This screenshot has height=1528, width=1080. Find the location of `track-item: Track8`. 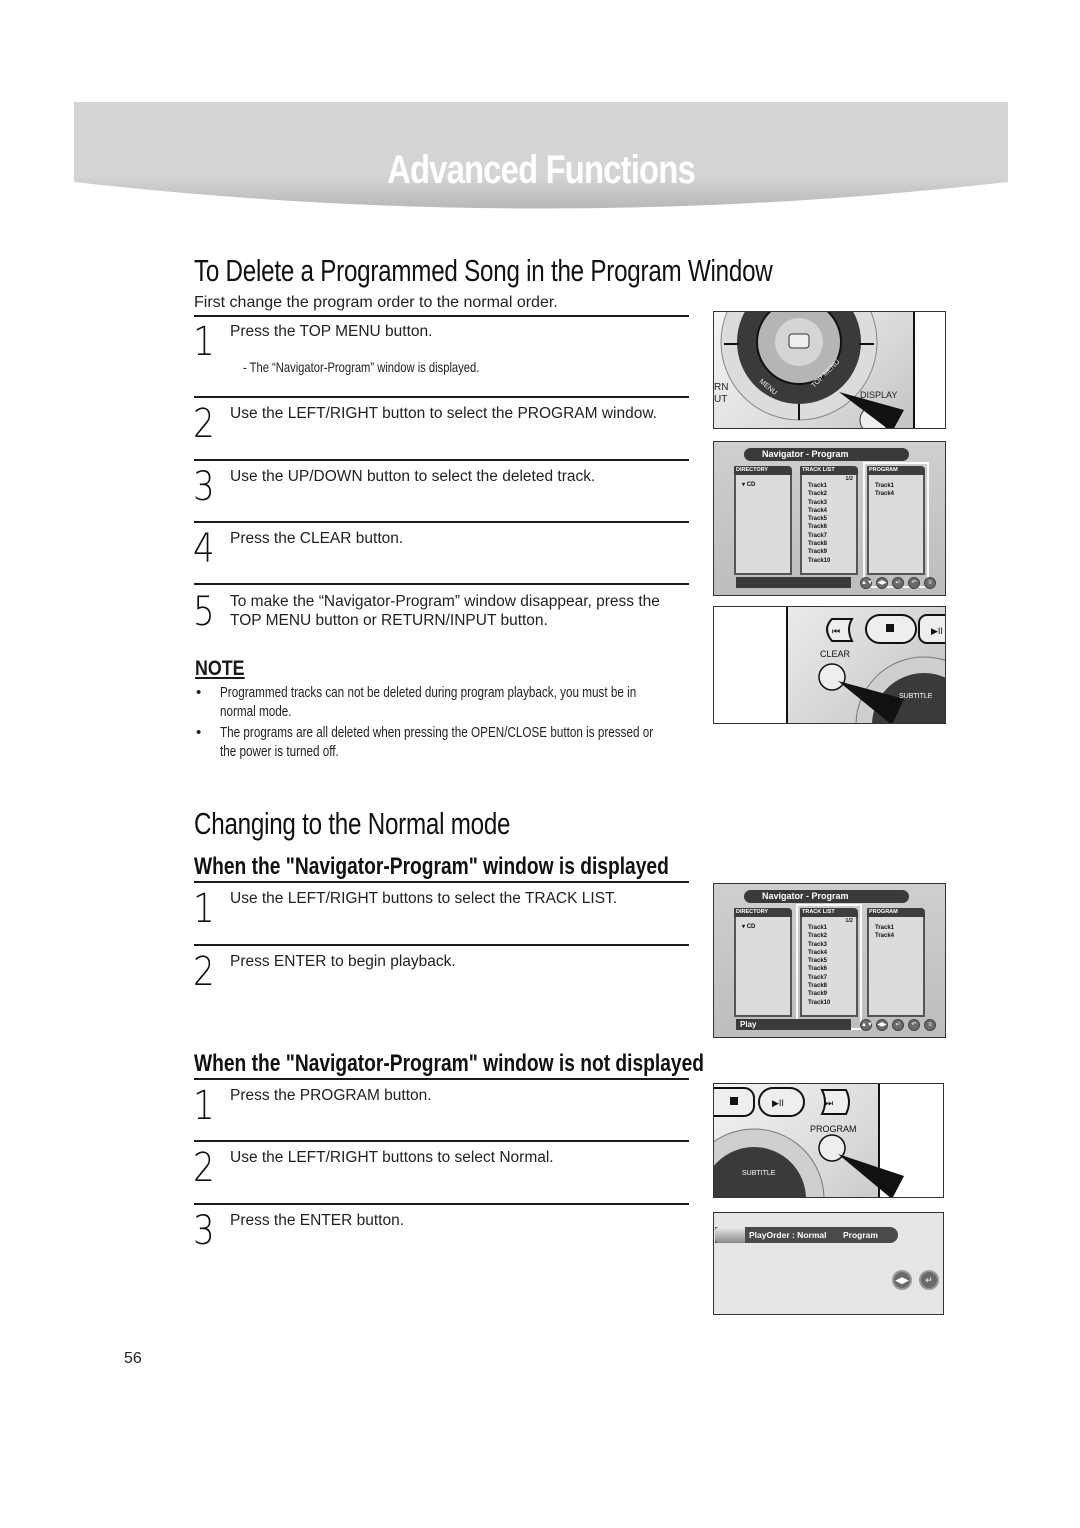

track-item: Track8 is located at coordinates (818, 986).